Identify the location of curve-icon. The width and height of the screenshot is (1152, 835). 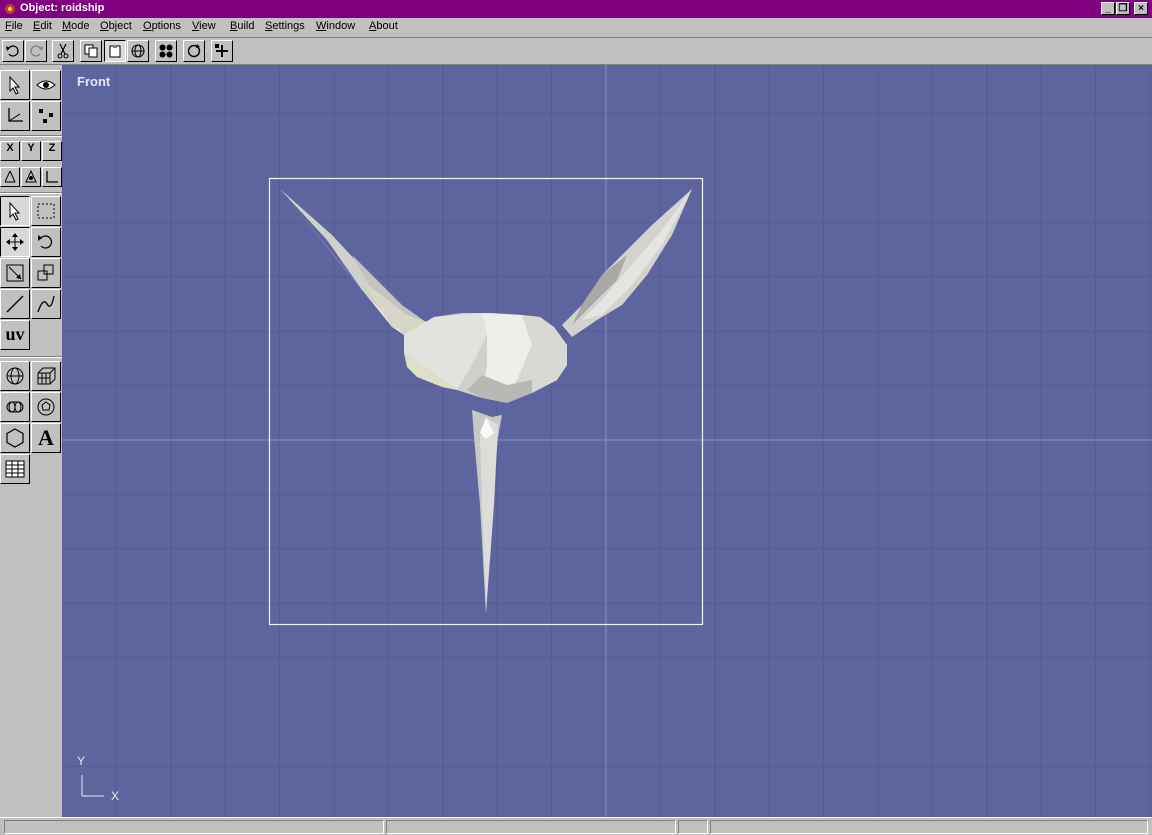
(46, 304).